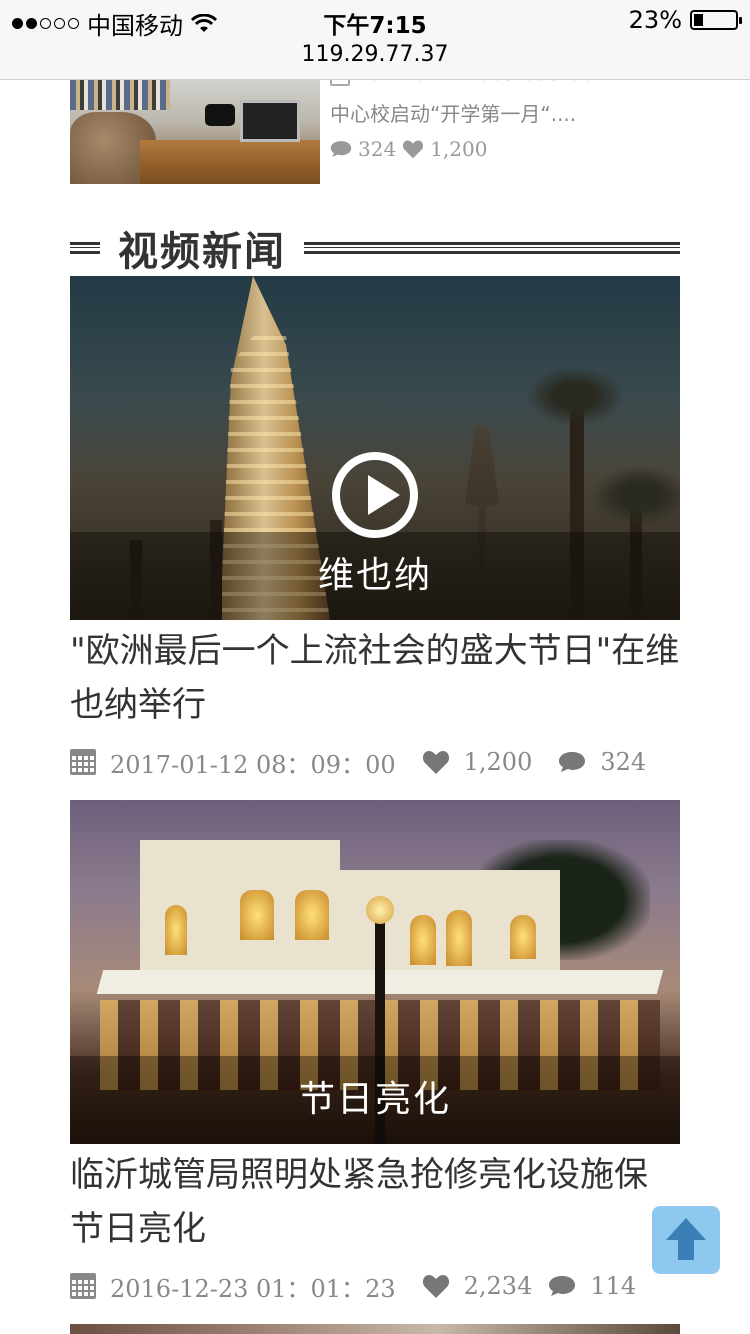 Image resolution: width=750 pixels, height=1334 pixels. What do you see at coordinates (375, 495) in the screenshot?
I see `play-icon` at bounding box center [375, 495].